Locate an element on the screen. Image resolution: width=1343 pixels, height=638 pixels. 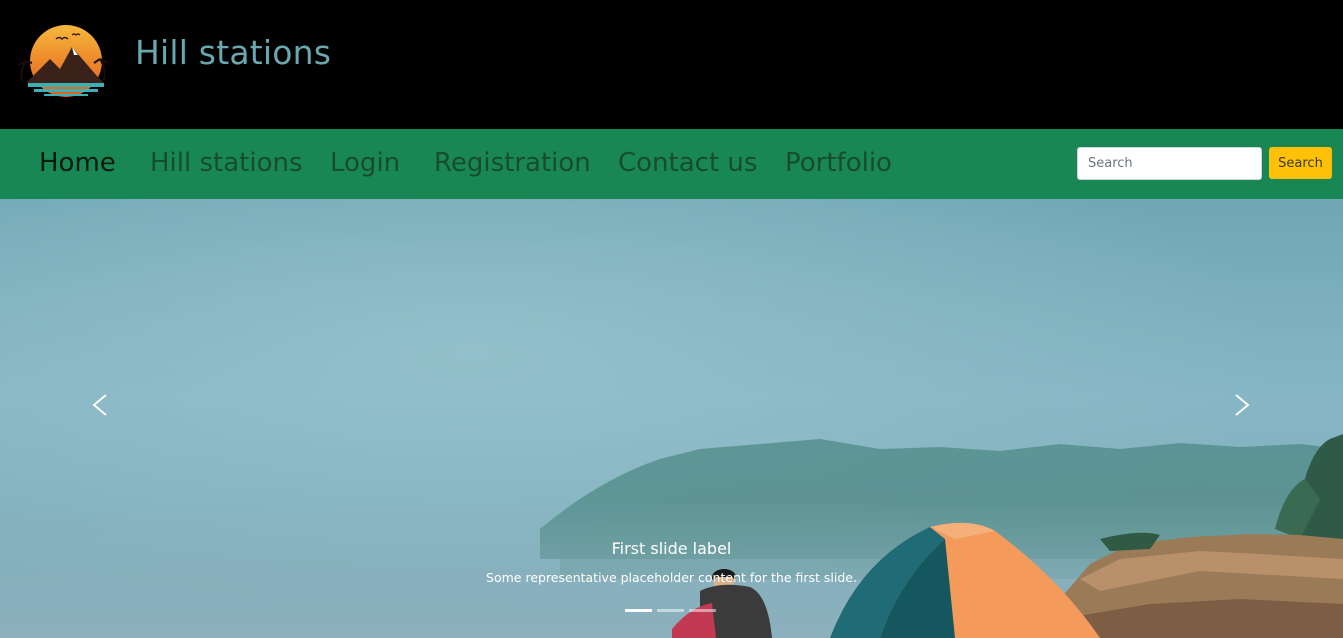
carousel-caption-title: First slide label is located at coordinates (671, 548).